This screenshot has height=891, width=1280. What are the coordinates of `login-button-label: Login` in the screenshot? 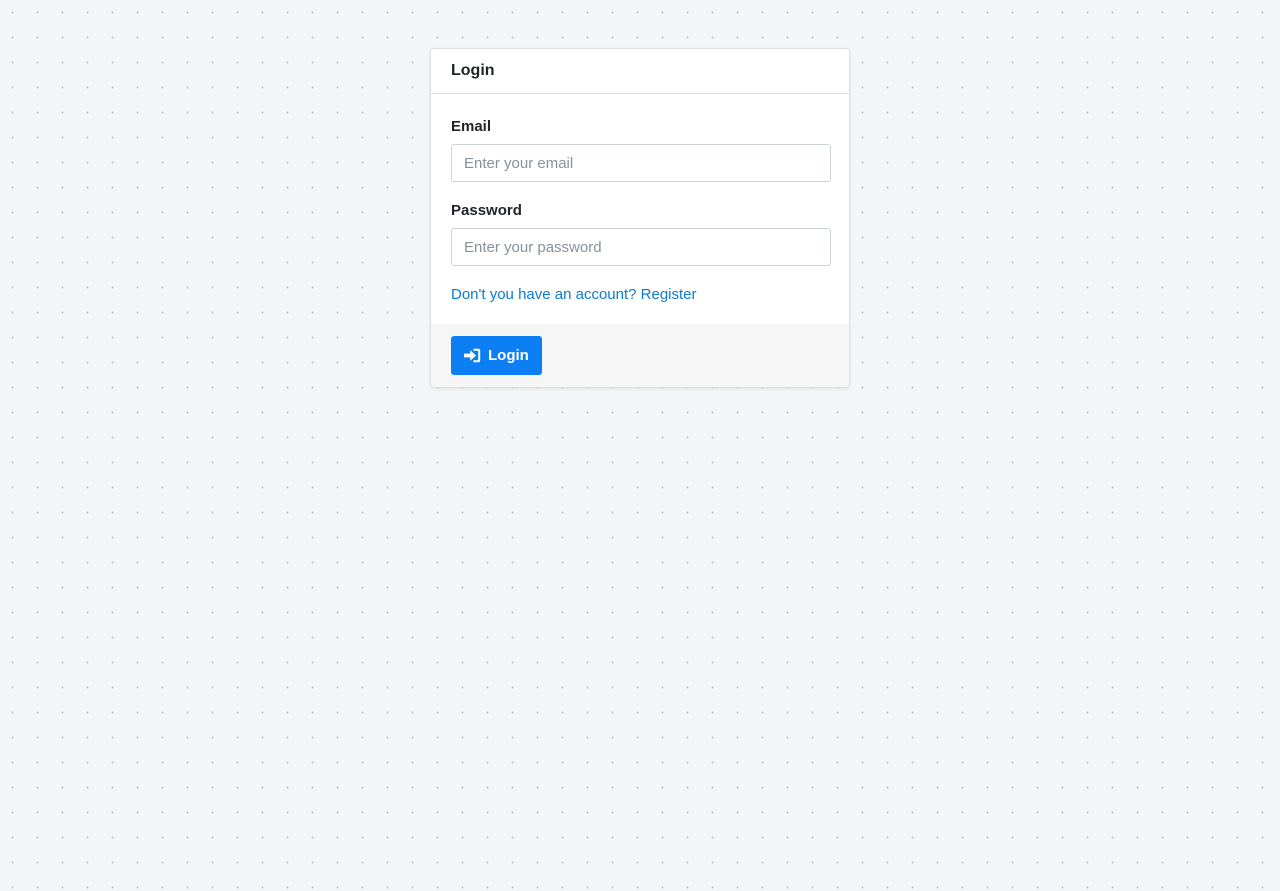 It's located at (508, 355).